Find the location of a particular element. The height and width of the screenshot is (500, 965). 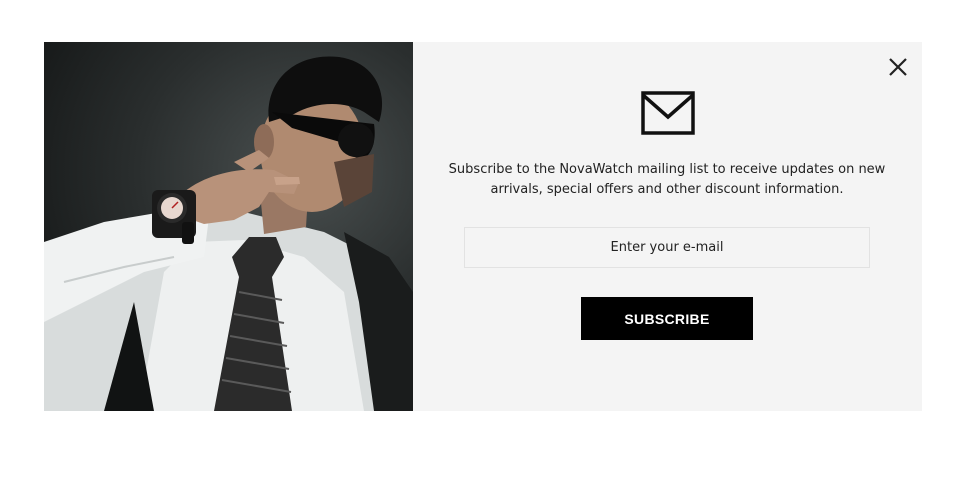

email-input is located at coordinates (667, 247).